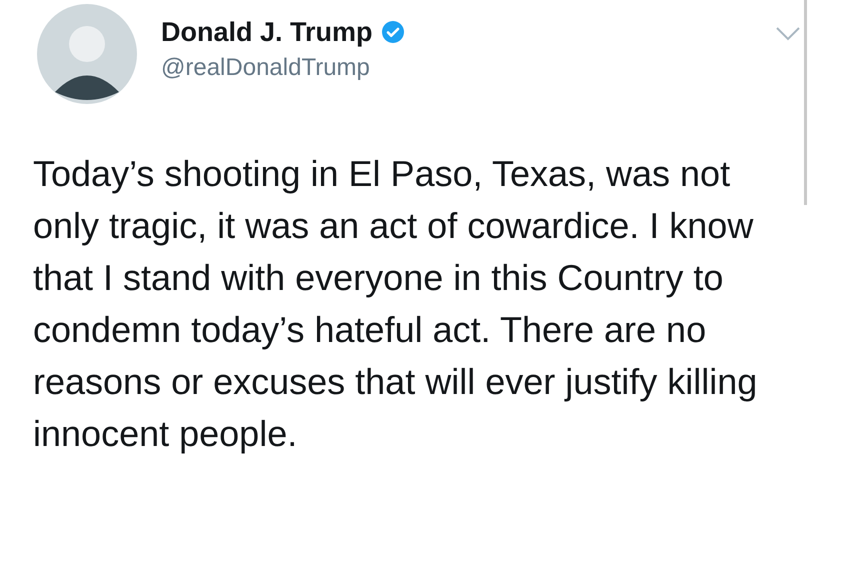 The width and height of the screenshot is (861, 580). Describe the element at coordinates (267, 32) in the screenshot. I see `author-name: Donald J. Trump` at that location.